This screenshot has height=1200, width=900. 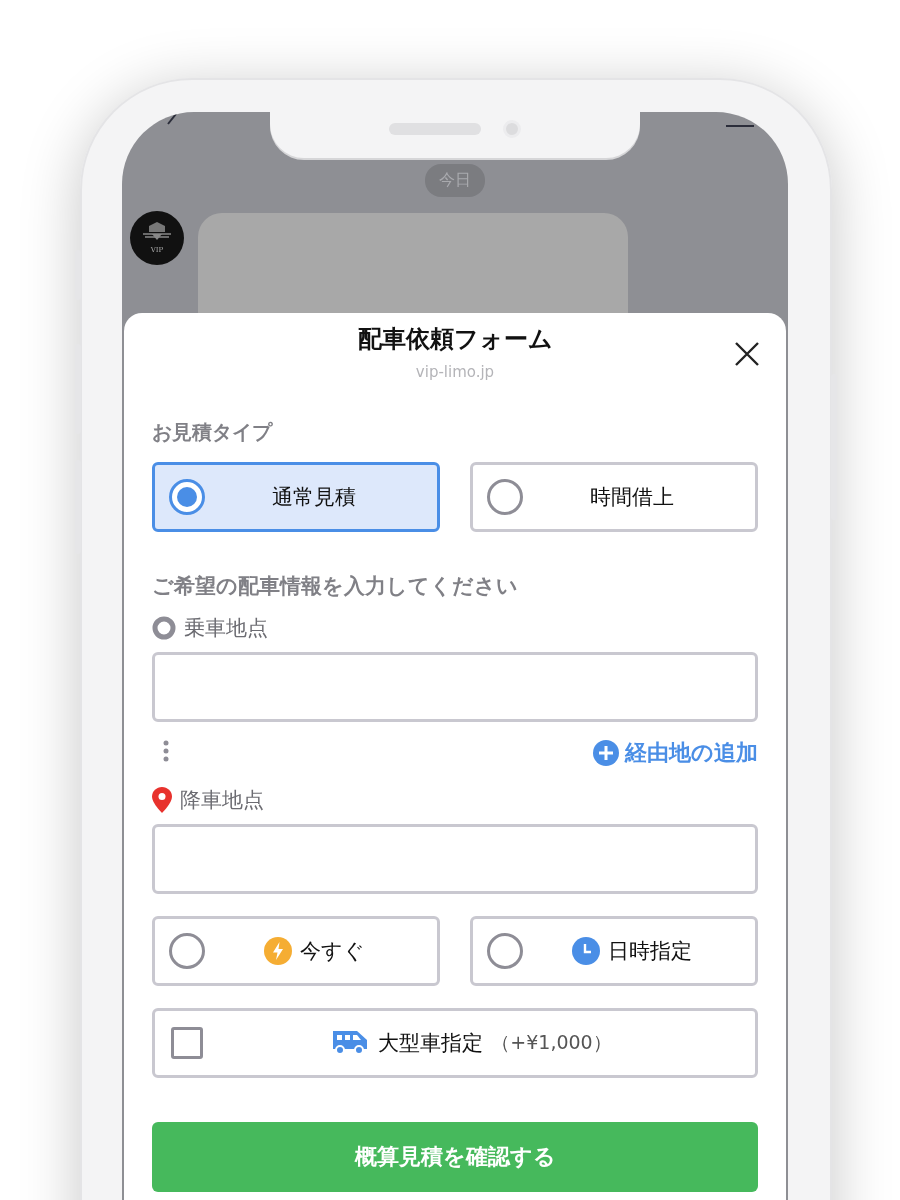 I want to click on domain-text: vip-limo.jp, so click(x=455, y=372).